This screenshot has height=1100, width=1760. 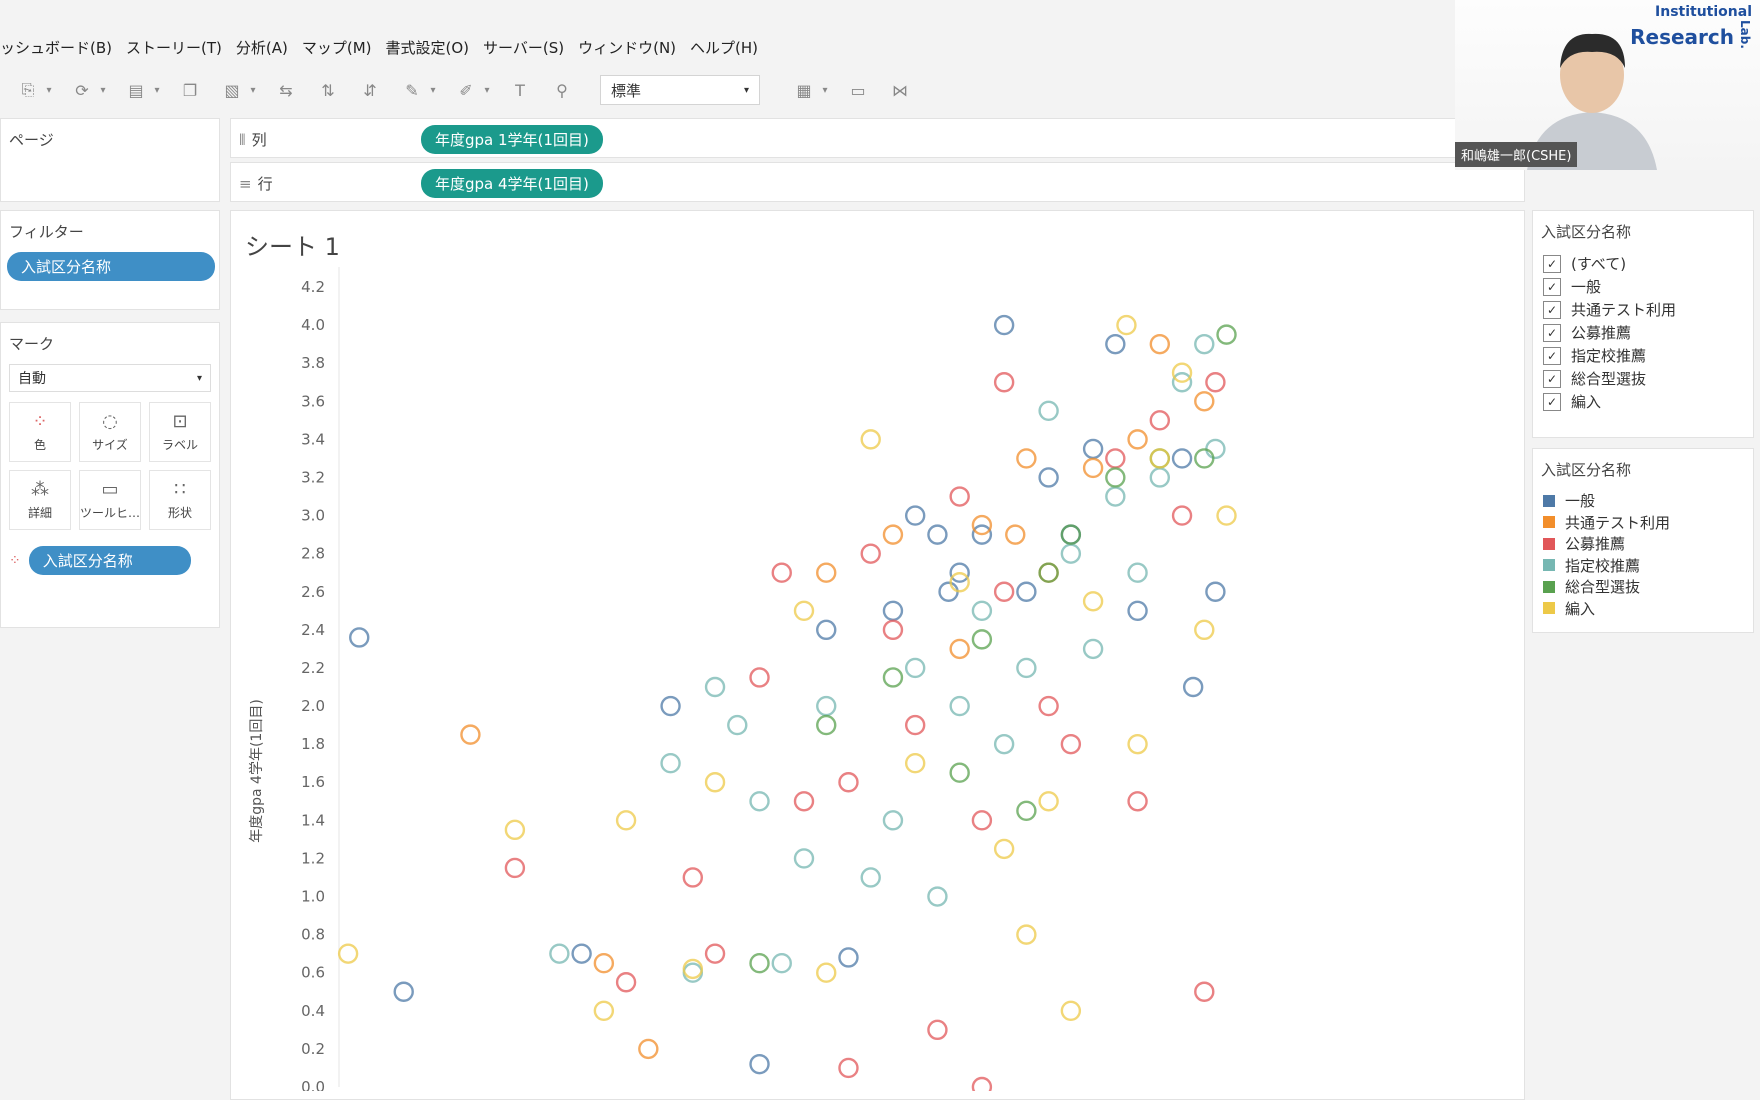 I want to click on filter-option: ✓ 総合型選抜, so click(x=1643, y=378).